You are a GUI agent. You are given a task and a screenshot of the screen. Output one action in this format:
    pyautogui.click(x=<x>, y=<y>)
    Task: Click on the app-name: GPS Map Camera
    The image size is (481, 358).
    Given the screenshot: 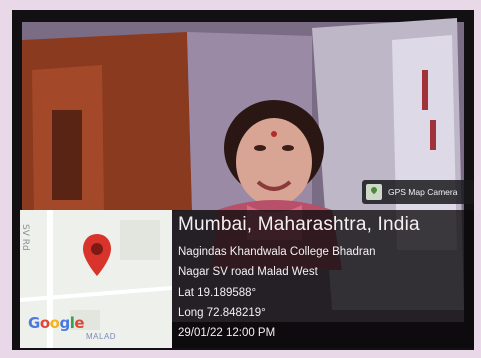 What is the action you would take?
    pyautogui.click(x=423, y=192)
    